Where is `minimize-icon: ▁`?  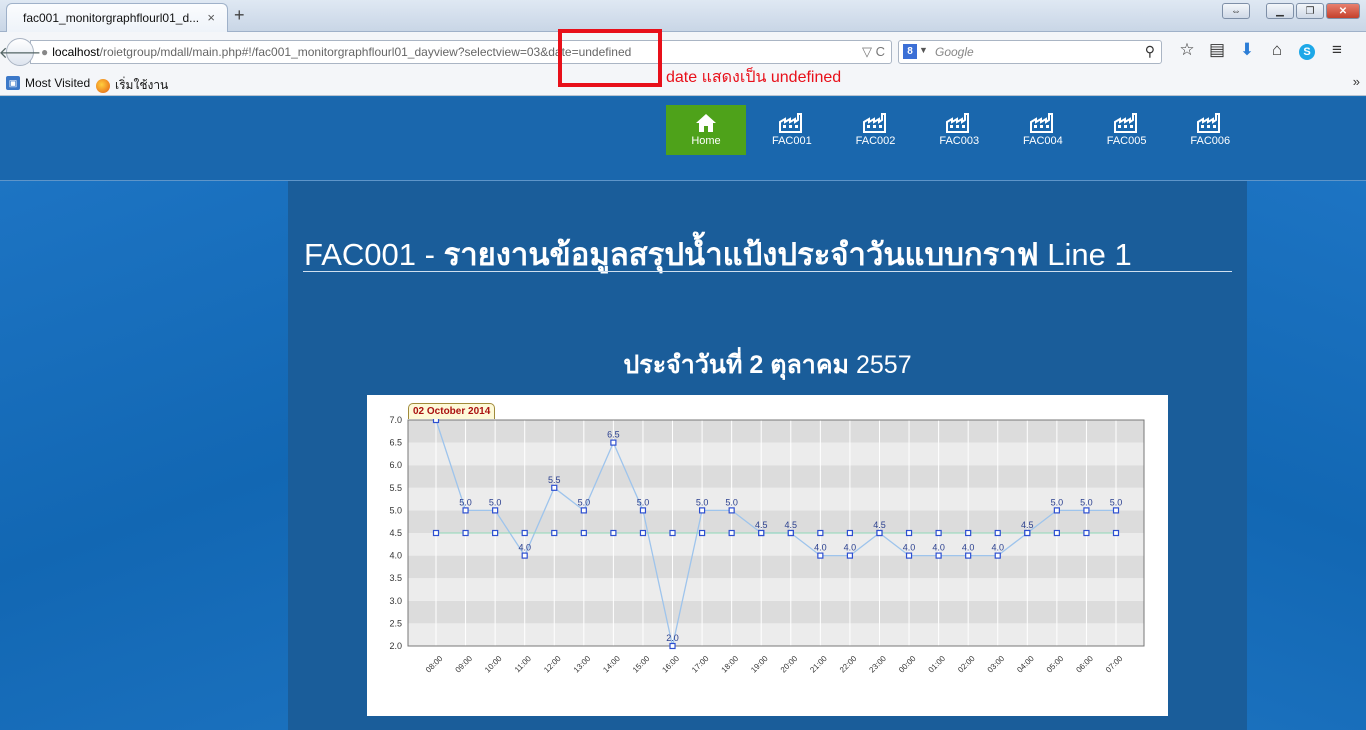
minimize-icon: ▁ is located at coordinates (1280, 11).